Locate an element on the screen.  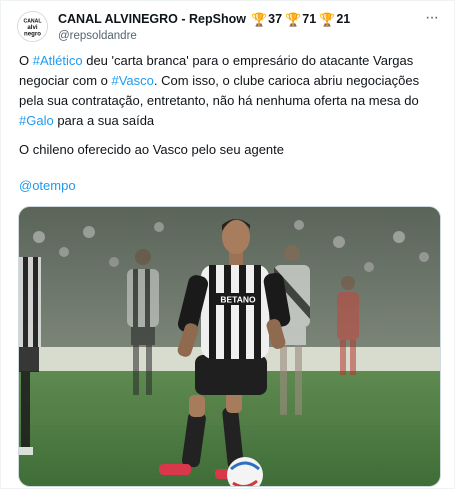
more-horizontal-icon: ··· is located at coordinates (432, 18).